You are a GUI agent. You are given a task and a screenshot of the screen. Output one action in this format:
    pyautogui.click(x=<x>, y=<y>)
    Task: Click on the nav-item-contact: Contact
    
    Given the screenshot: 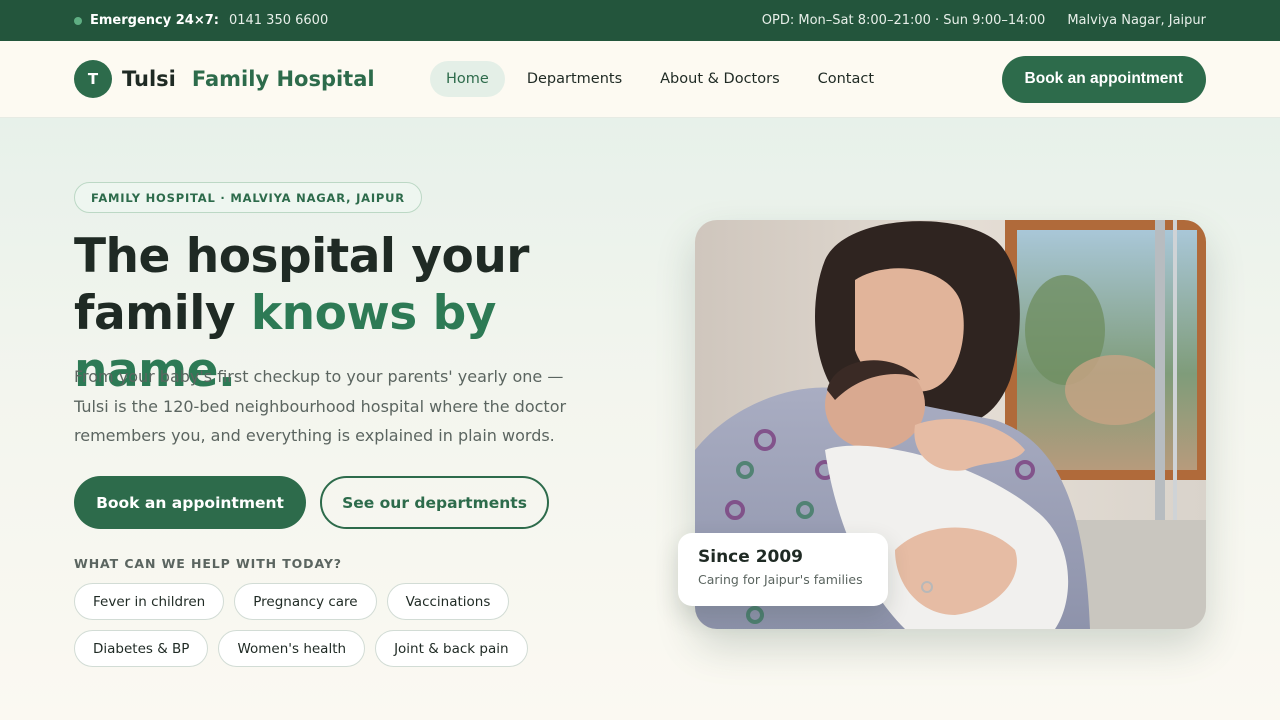 What is the action you would take?
    pyautogui.click(x=846, y=79)
    